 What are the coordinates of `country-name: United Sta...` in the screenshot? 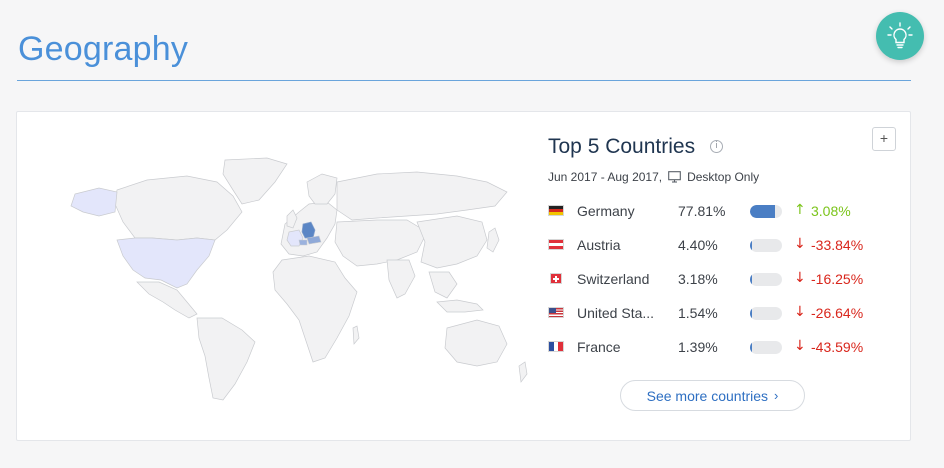 It's located at (616, 313).